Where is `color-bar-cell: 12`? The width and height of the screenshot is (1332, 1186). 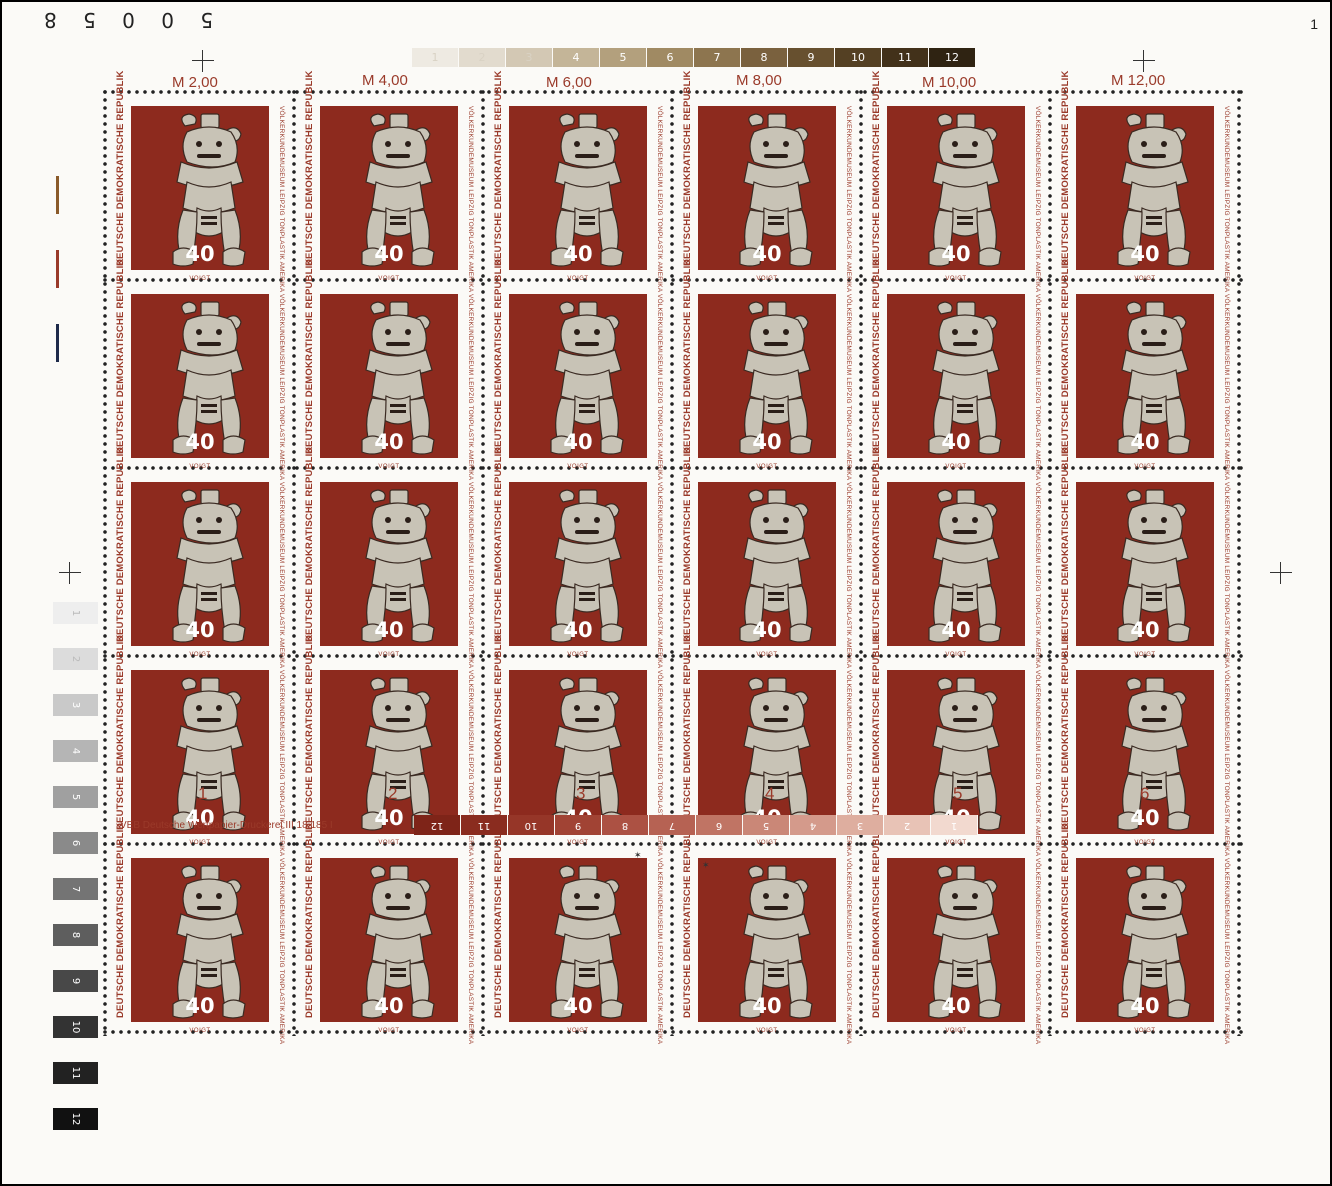 color-bar-cell: 12 is located at coordinates (952, 57).